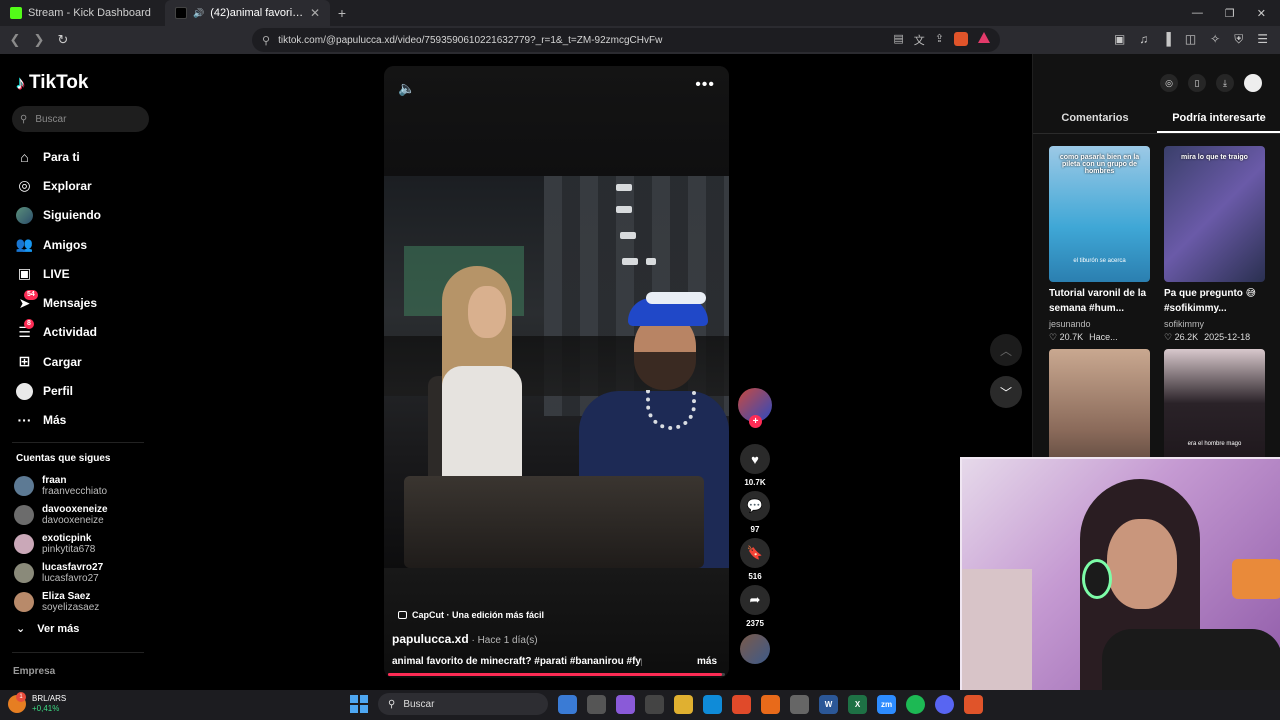 Image resolution: width=1280 pixels, height=720 pixels. Describe the element at coordinates (82, 13) in the screenshot. I see `tab-kick-dashboard: Stream - Kick Dashboard` at that location.